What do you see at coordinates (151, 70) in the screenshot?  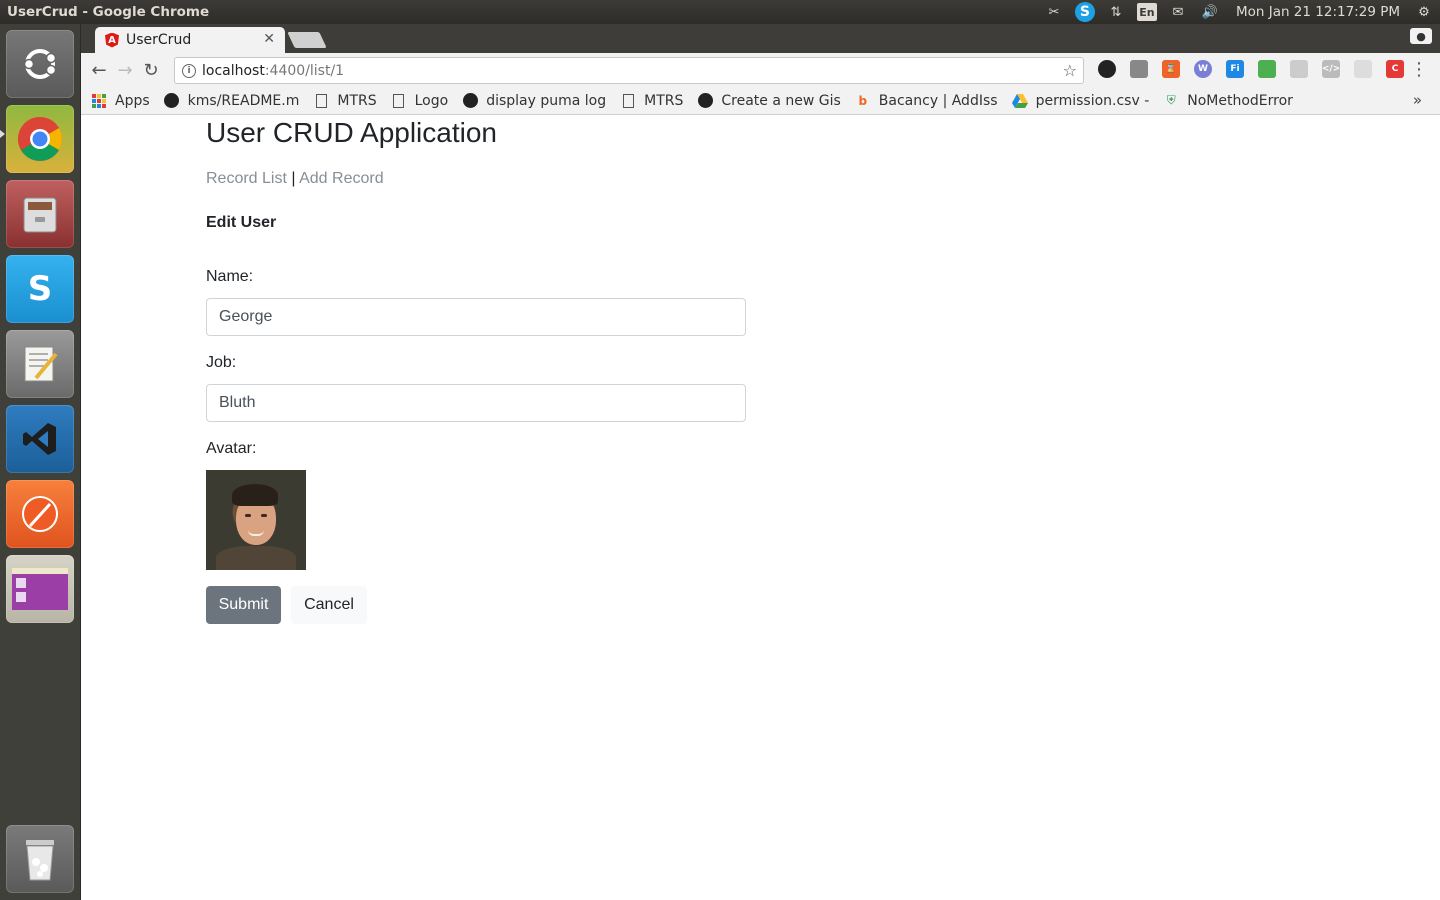 I see `reload-icon: ↻` at bounding box center [151, 70].